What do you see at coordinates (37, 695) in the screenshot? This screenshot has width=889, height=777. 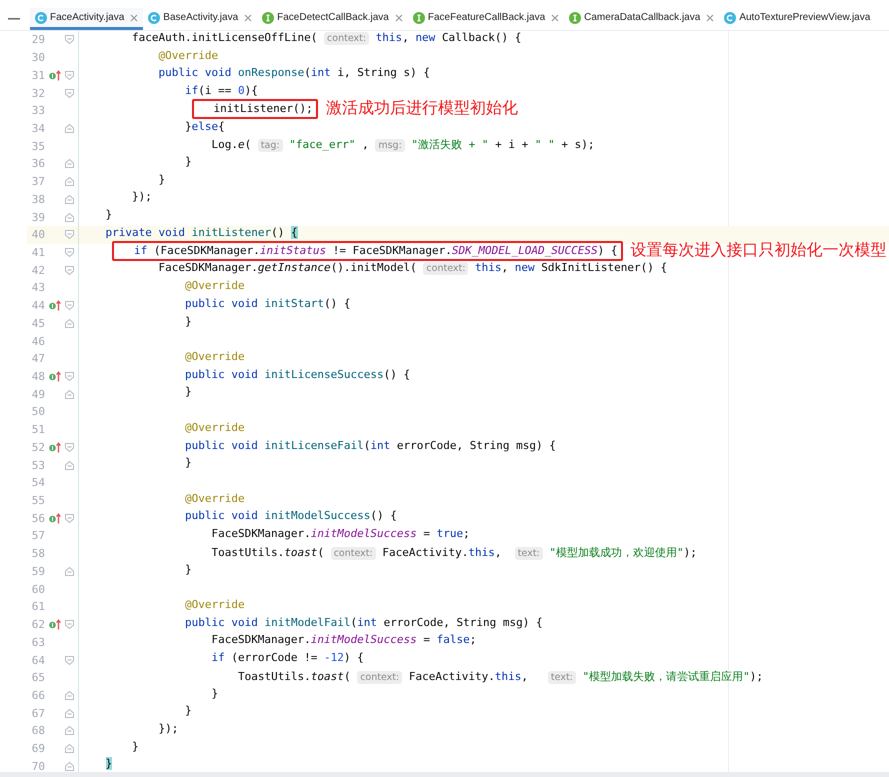 I see `line-number: 66` at bounding box center [37, 695].